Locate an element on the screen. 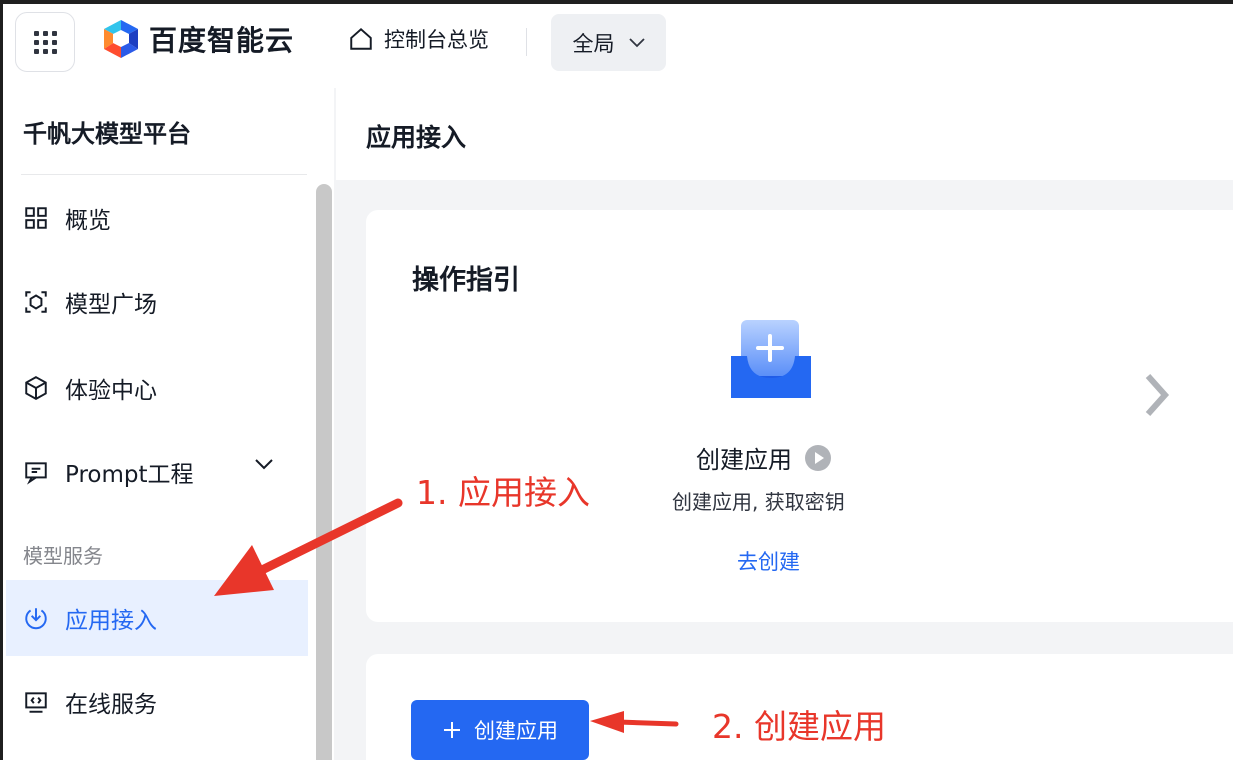  cube-scan-icon is located at coordinates (36, 302).